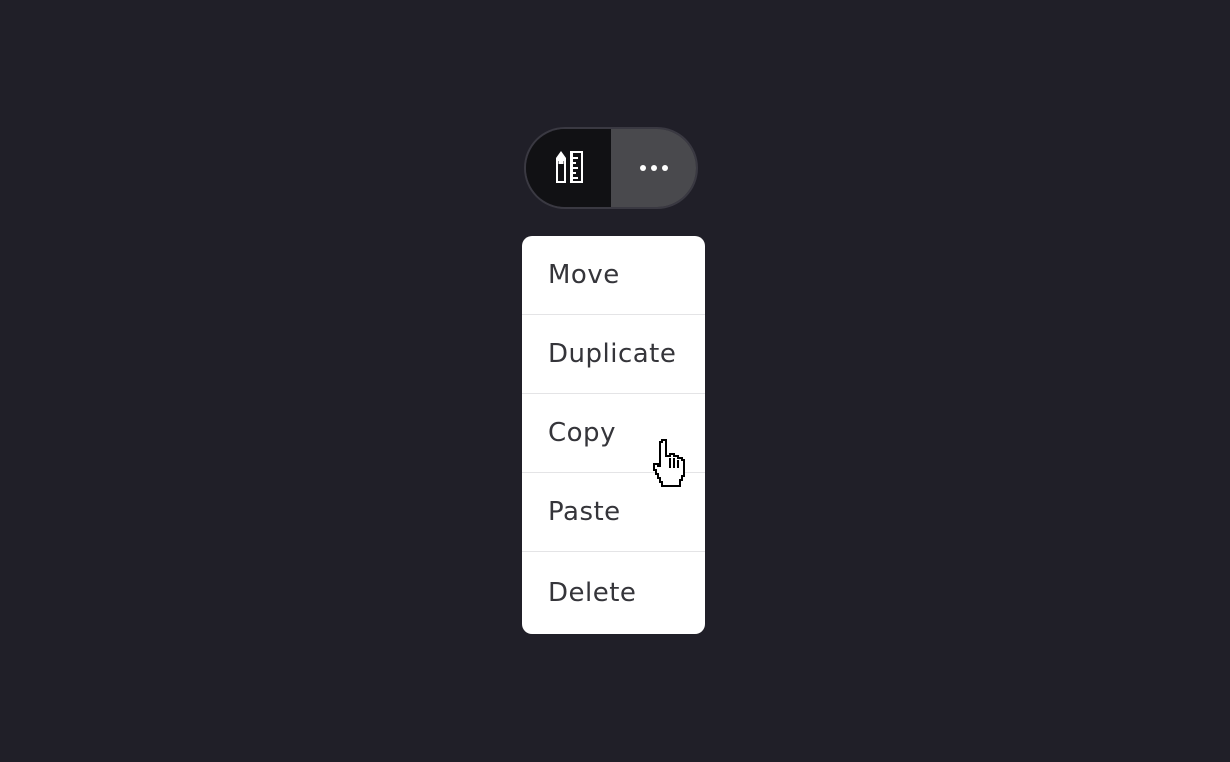 The width and height of the screenshot is (1230, 762). I want to click on menu-item-delete: Delete, so click(613, 593).